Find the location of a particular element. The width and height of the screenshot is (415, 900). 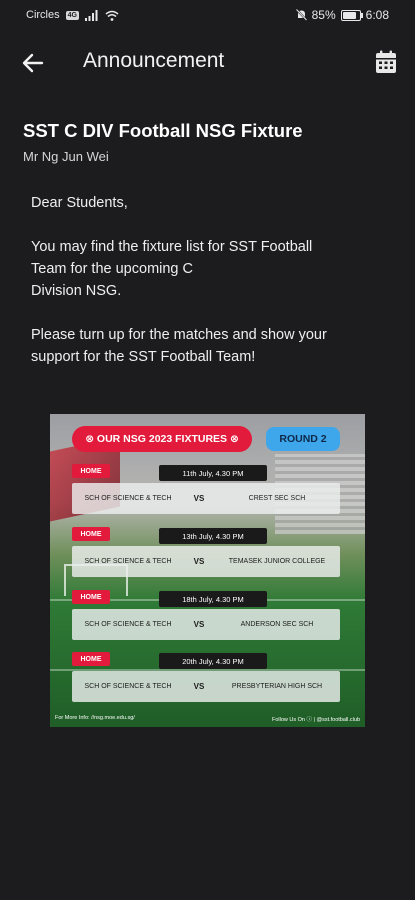

calendar-icon is located at coordinates (386, 61).